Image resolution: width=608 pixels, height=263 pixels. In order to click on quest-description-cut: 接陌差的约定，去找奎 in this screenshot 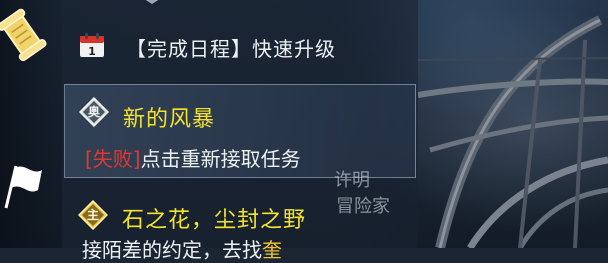, I will do `click(182, 248)`.